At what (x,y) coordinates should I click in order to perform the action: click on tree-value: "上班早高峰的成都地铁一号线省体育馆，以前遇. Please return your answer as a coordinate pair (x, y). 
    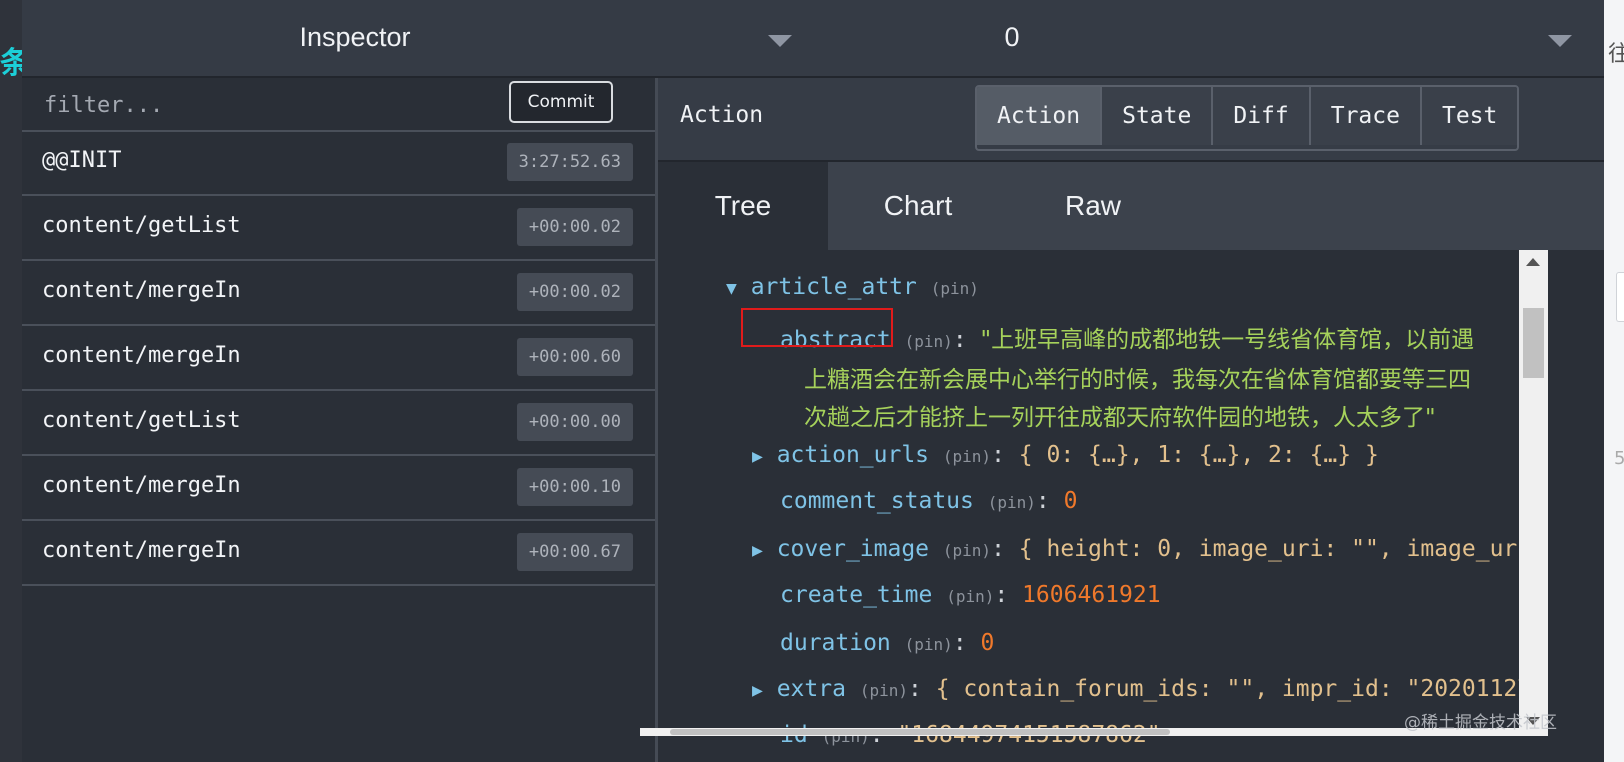
    Looking at the image, I should click on (1227, 340).